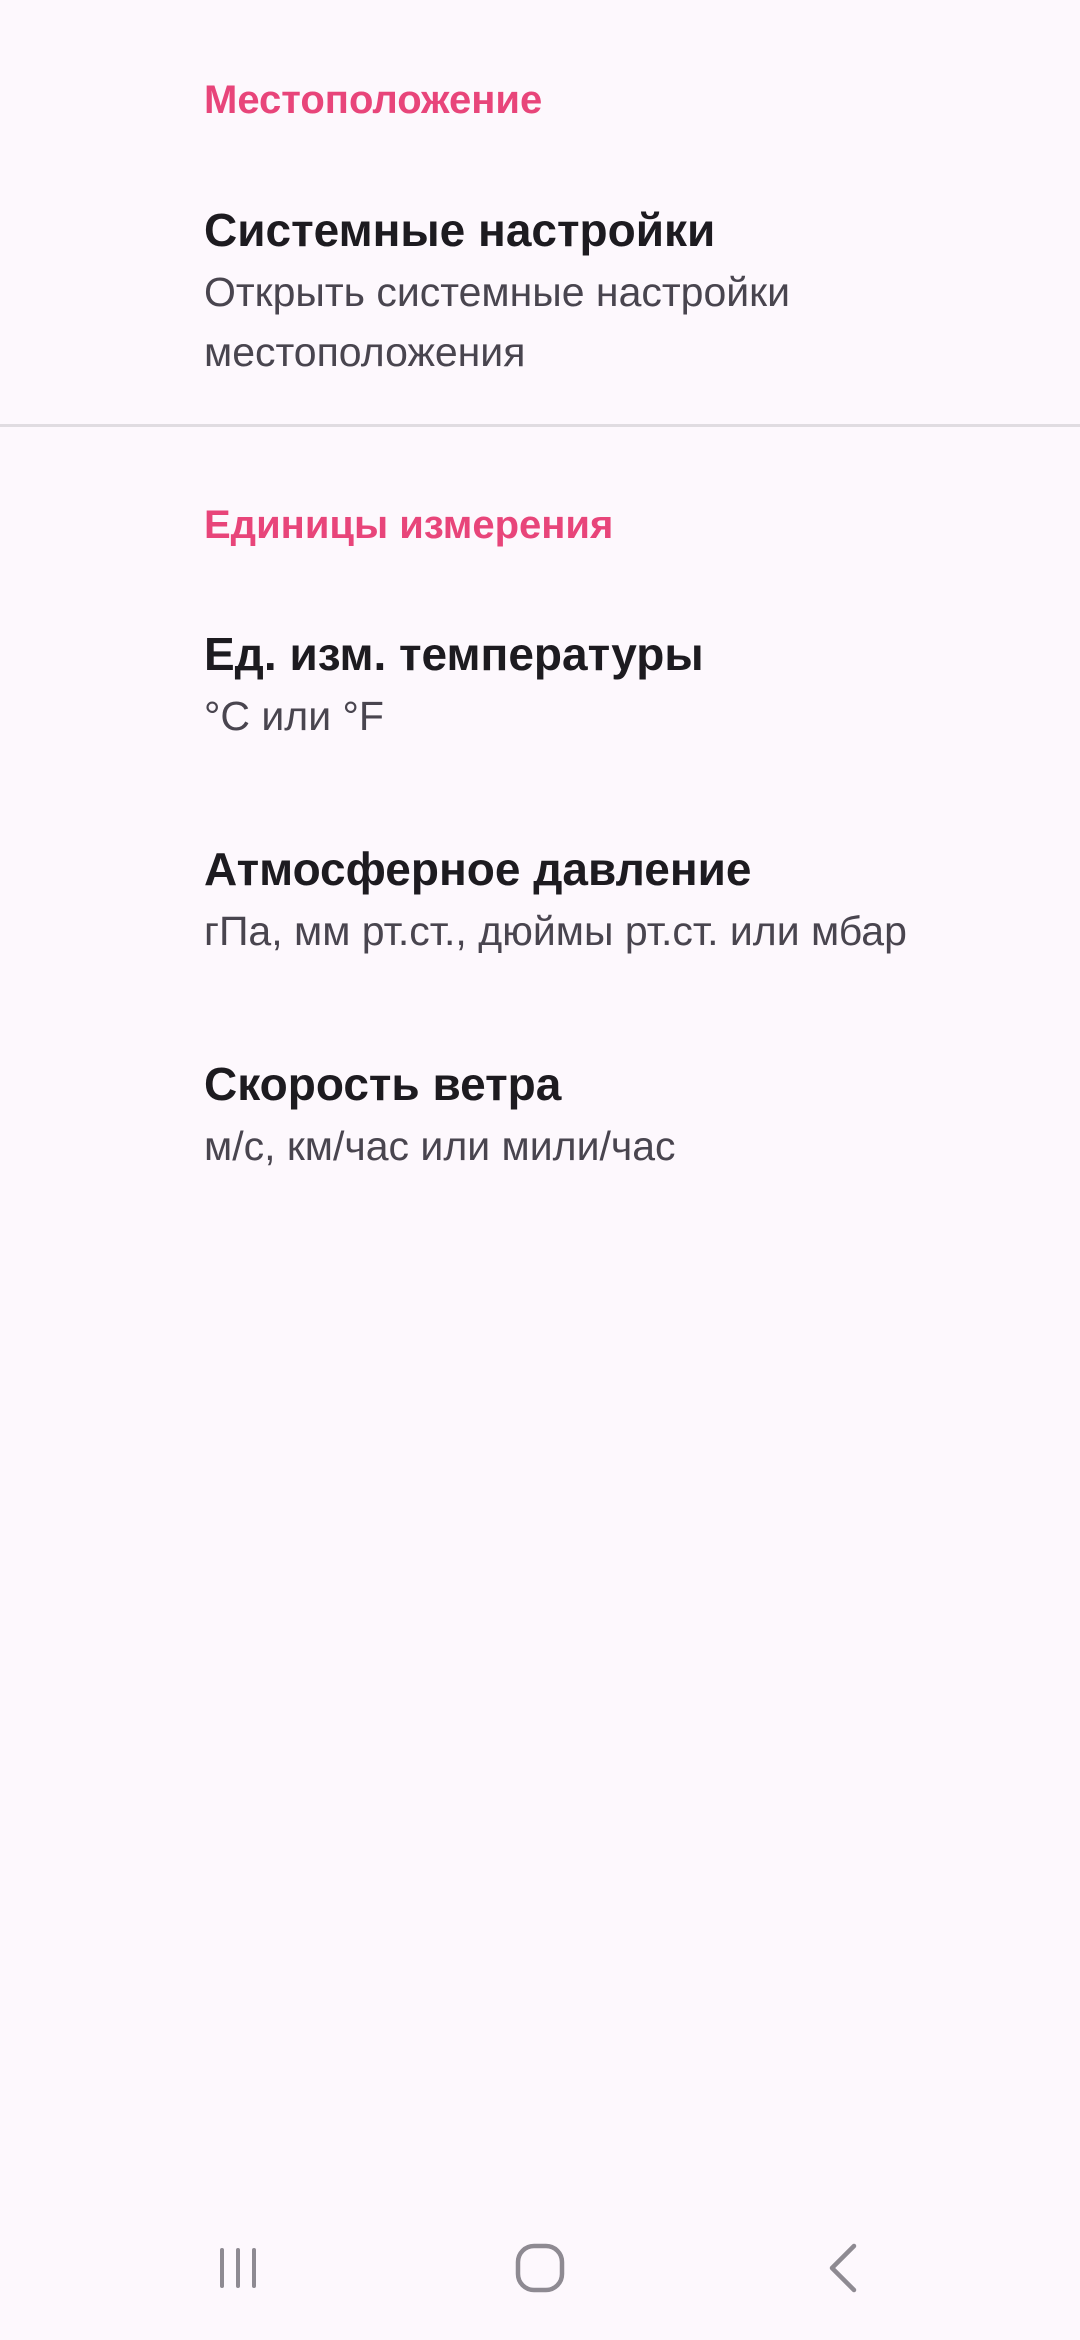 The width and height of the screenshot is (1080, 2340). I want to click on home-icon, so click(540, 2270).